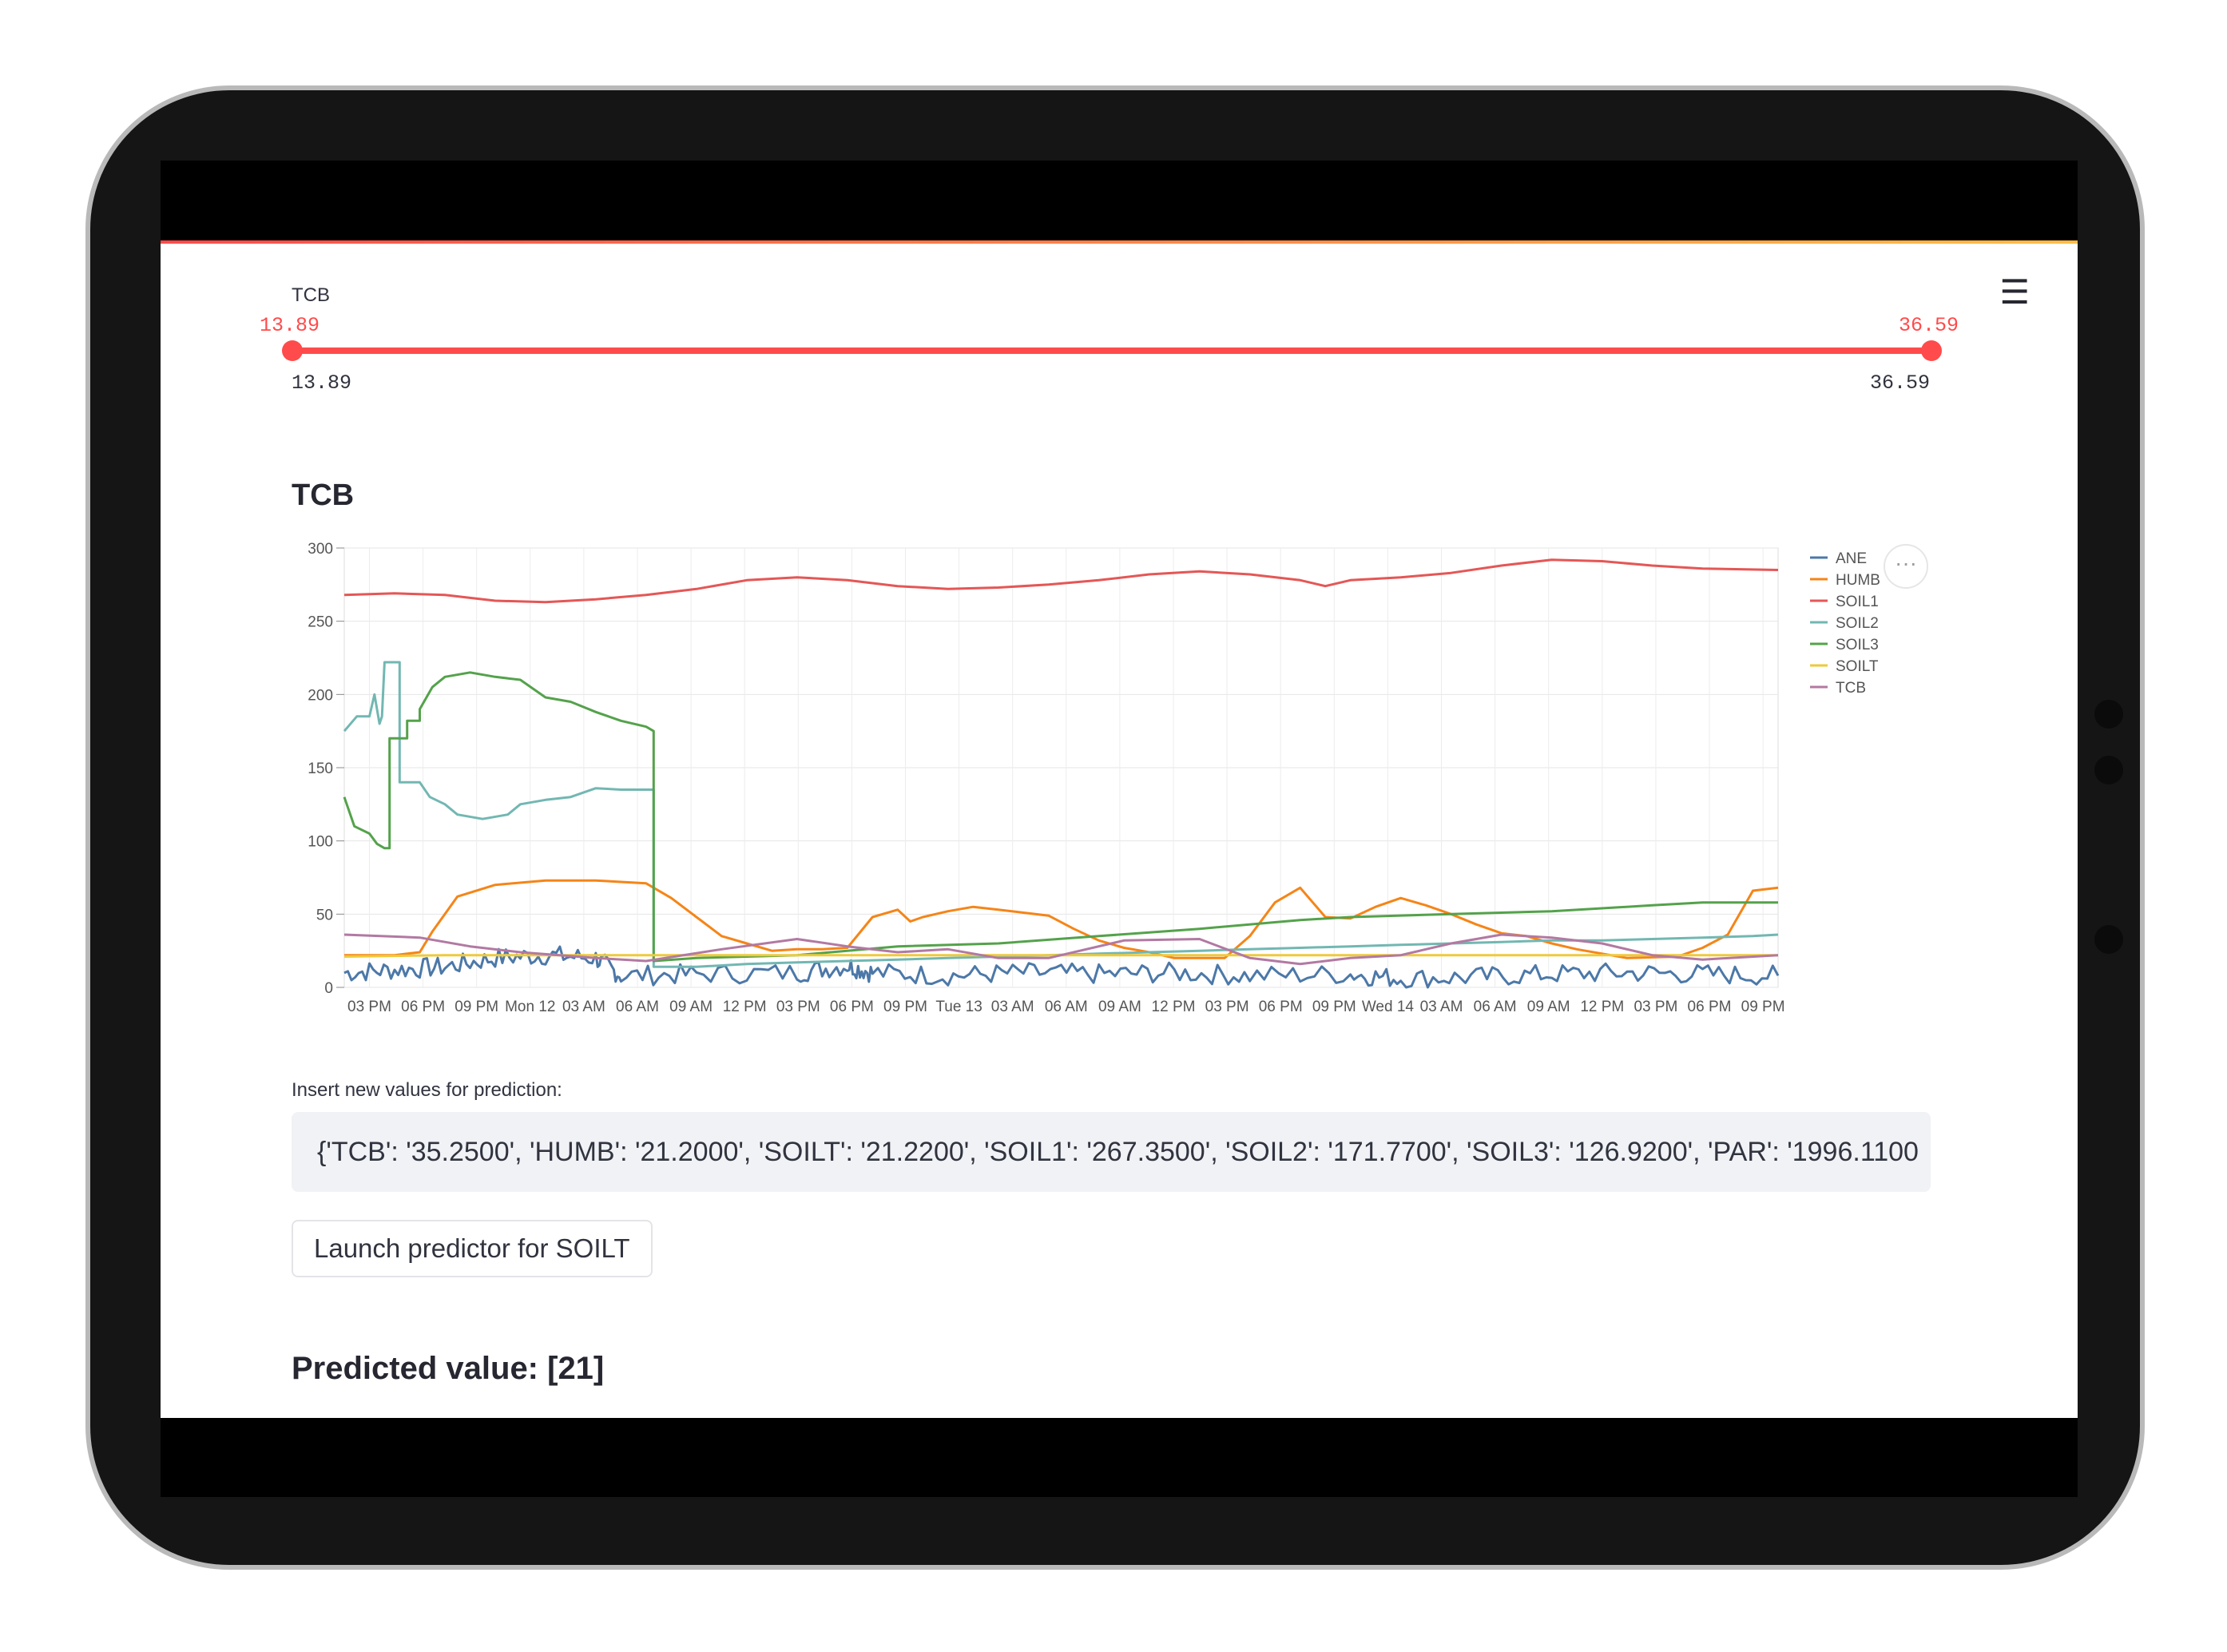  I want to click on launch-predictor-button: Launch predictor for SOILT, so click(473, 1248).